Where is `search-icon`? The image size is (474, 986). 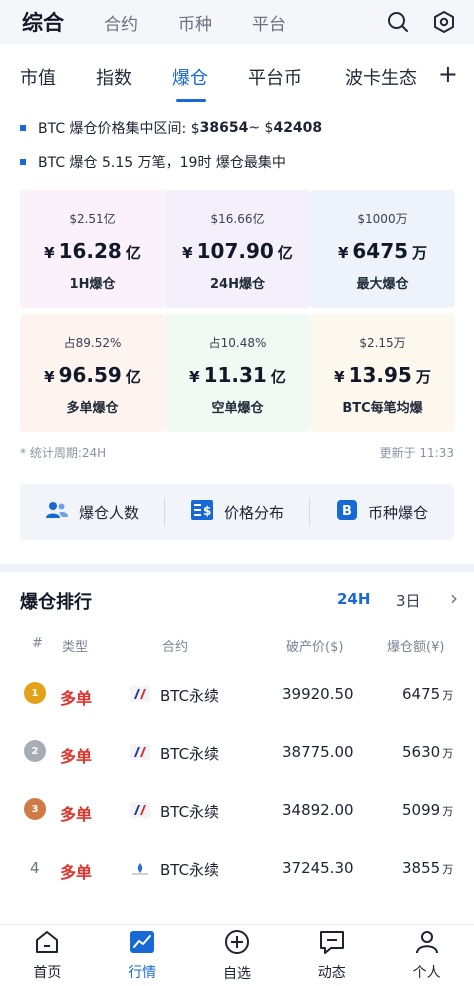
search-icon is located at coordinates (398, 22).